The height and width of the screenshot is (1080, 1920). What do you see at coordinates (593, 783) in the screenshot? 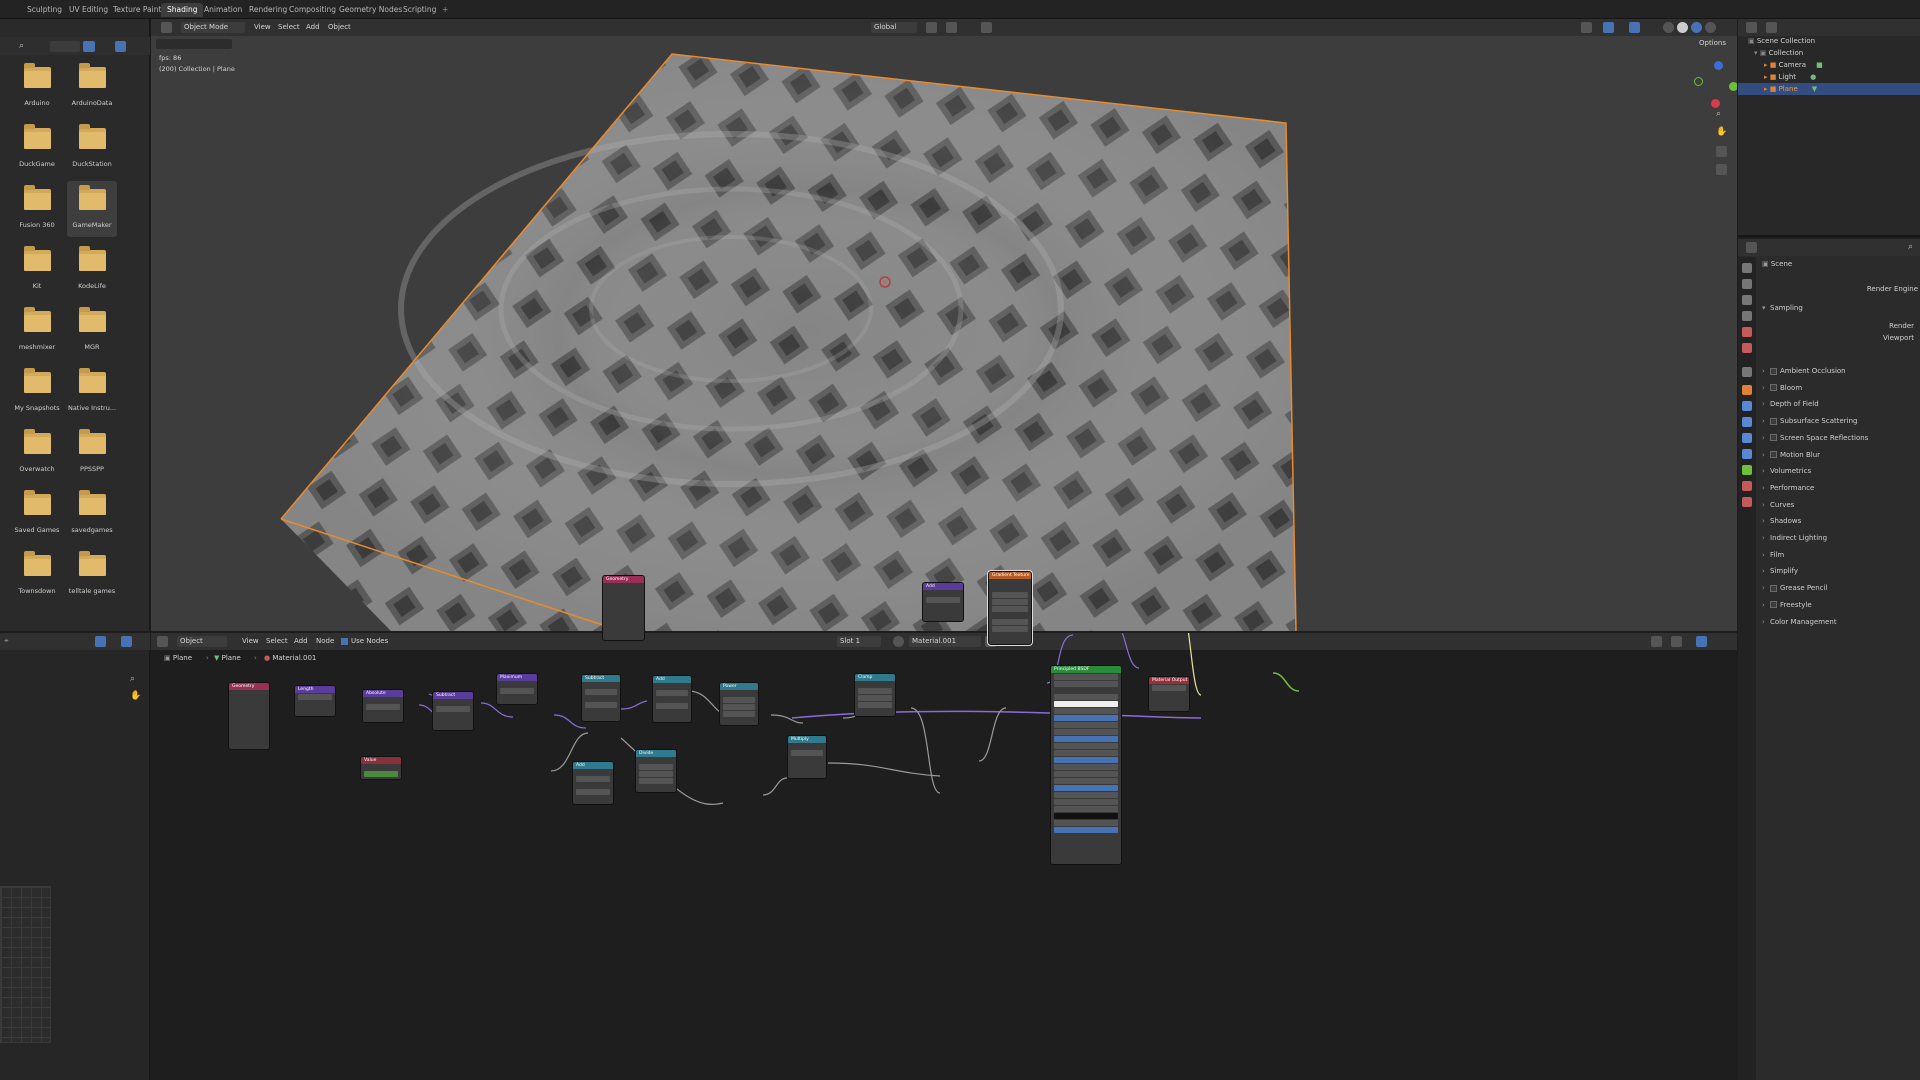
I see `node-vector-add-2: Add` at bounding box center [593, 783].